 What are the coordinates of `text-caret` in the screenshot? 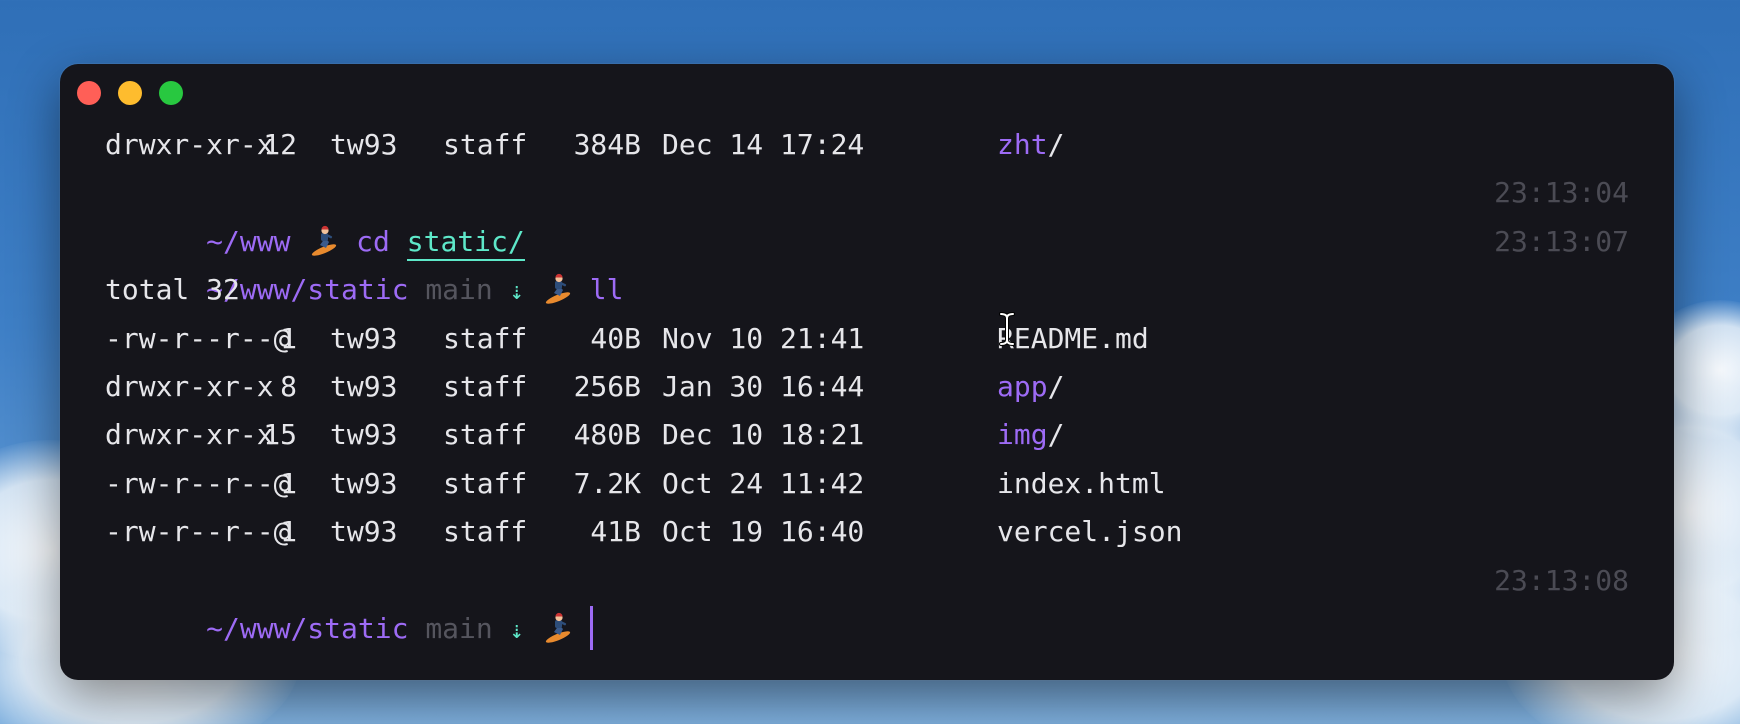 It's located at (591, 627).